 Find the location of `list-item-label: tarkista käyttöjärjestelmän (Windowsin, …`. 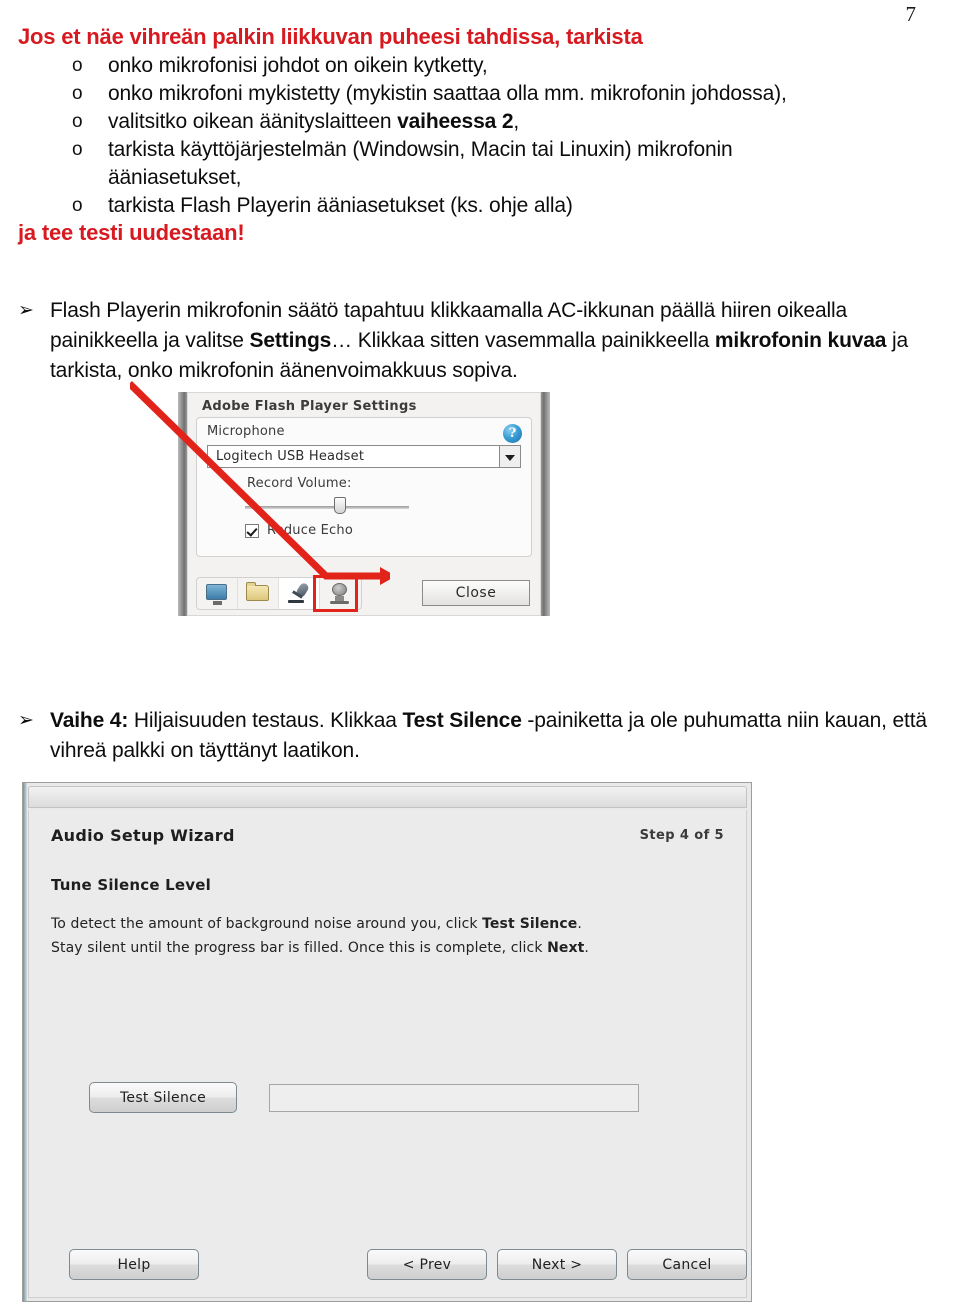

list-item-label: tarkista käyttöjärjestelmän (Windowsin, … is located at coordinates (420, 149).